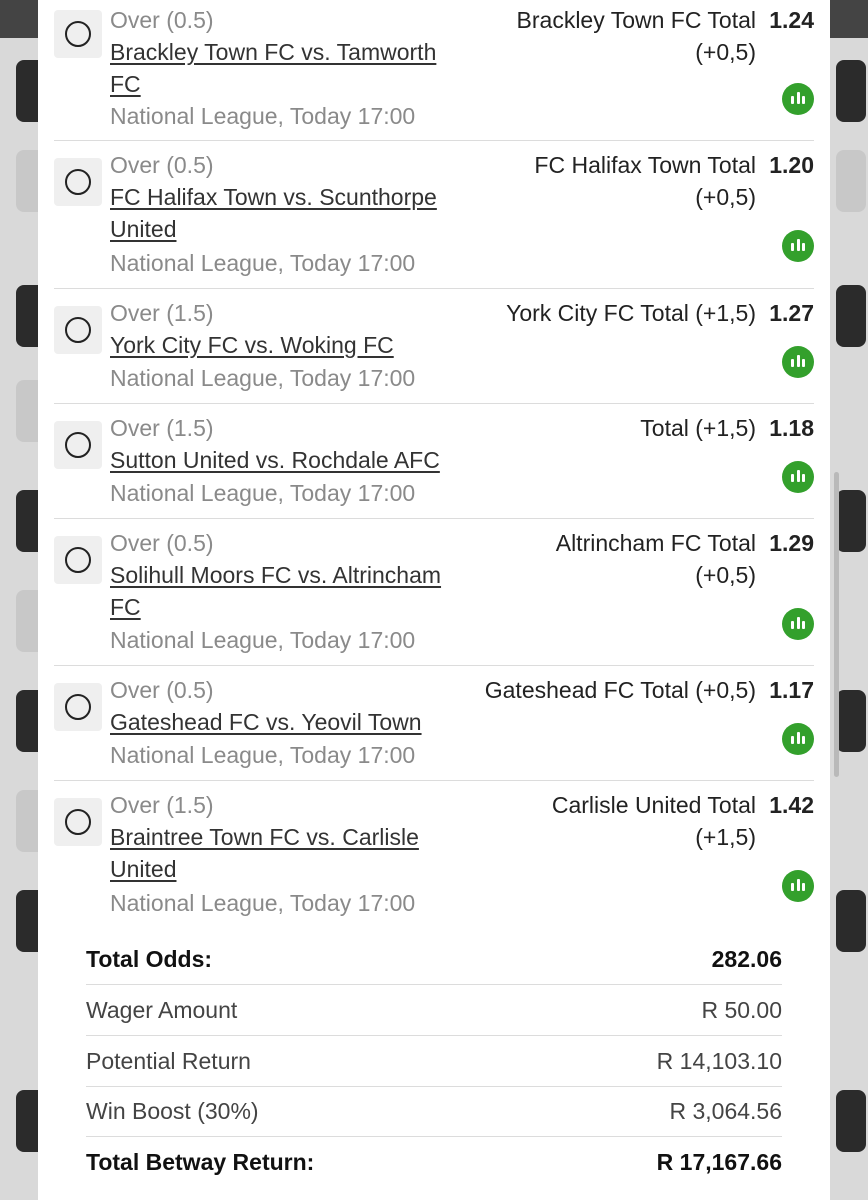 This screenshot has width=868, height=1200. I want to click on bet-selection: Total (+1,5), so click(606, 428).